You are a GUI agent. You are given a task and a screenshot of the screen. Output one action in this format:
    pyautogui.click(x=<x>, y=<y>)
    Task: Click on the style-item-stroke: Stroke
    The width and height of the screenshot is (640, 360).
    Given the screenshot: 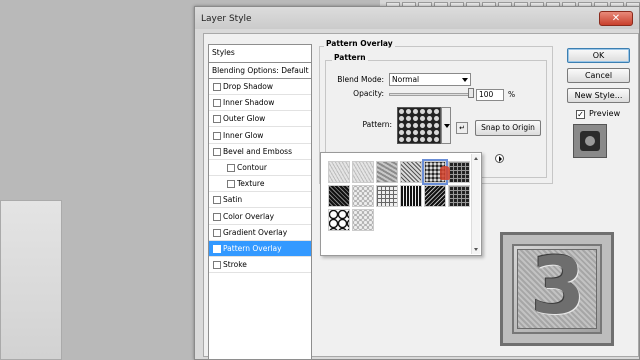 What is the action you would take?
    pyautogui.click(x=260, y=265)
    